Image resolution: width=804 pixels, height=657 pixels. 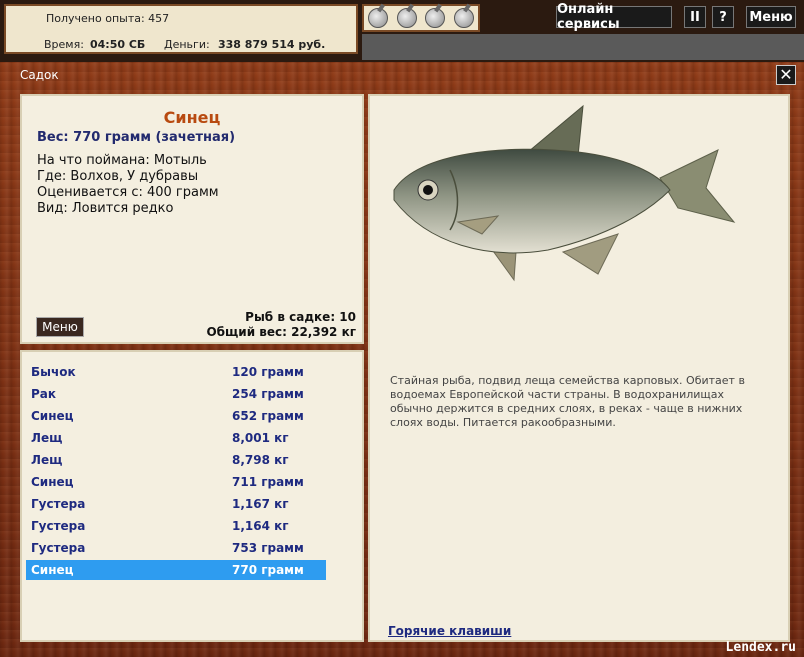 What do you see at coordinates (614, 17) in the screenshot?
I see `online-services-button: Онлайн сервисы` at bounding box center [614, 17].